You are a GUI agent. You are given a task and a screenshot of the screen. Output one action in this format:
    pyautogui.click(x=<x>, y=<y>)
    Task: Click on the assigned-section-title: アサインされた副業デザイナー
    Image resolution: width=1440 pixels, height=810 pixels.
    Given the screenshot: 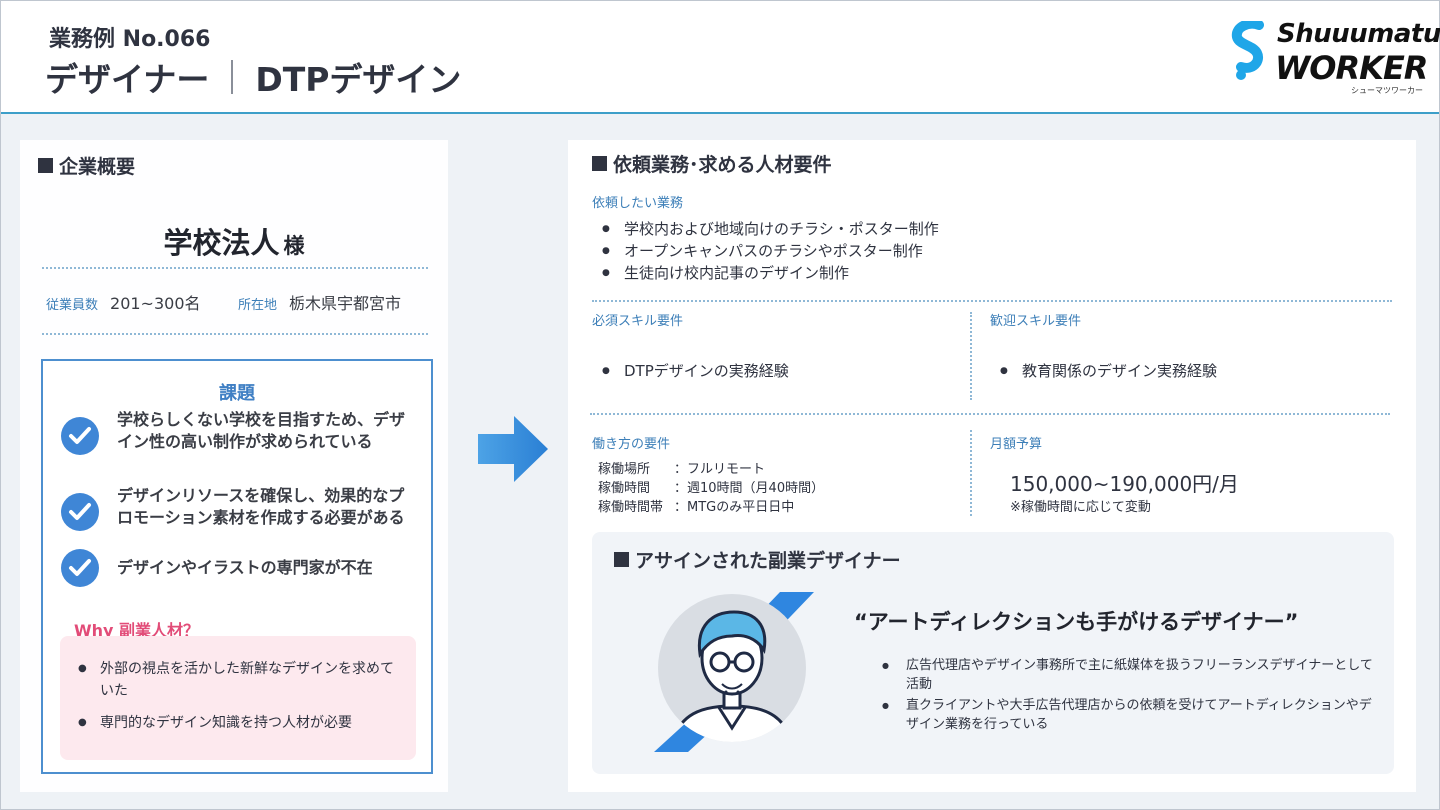 What is the action you would take?
    pyautogui.click(x=757, y=559)
    